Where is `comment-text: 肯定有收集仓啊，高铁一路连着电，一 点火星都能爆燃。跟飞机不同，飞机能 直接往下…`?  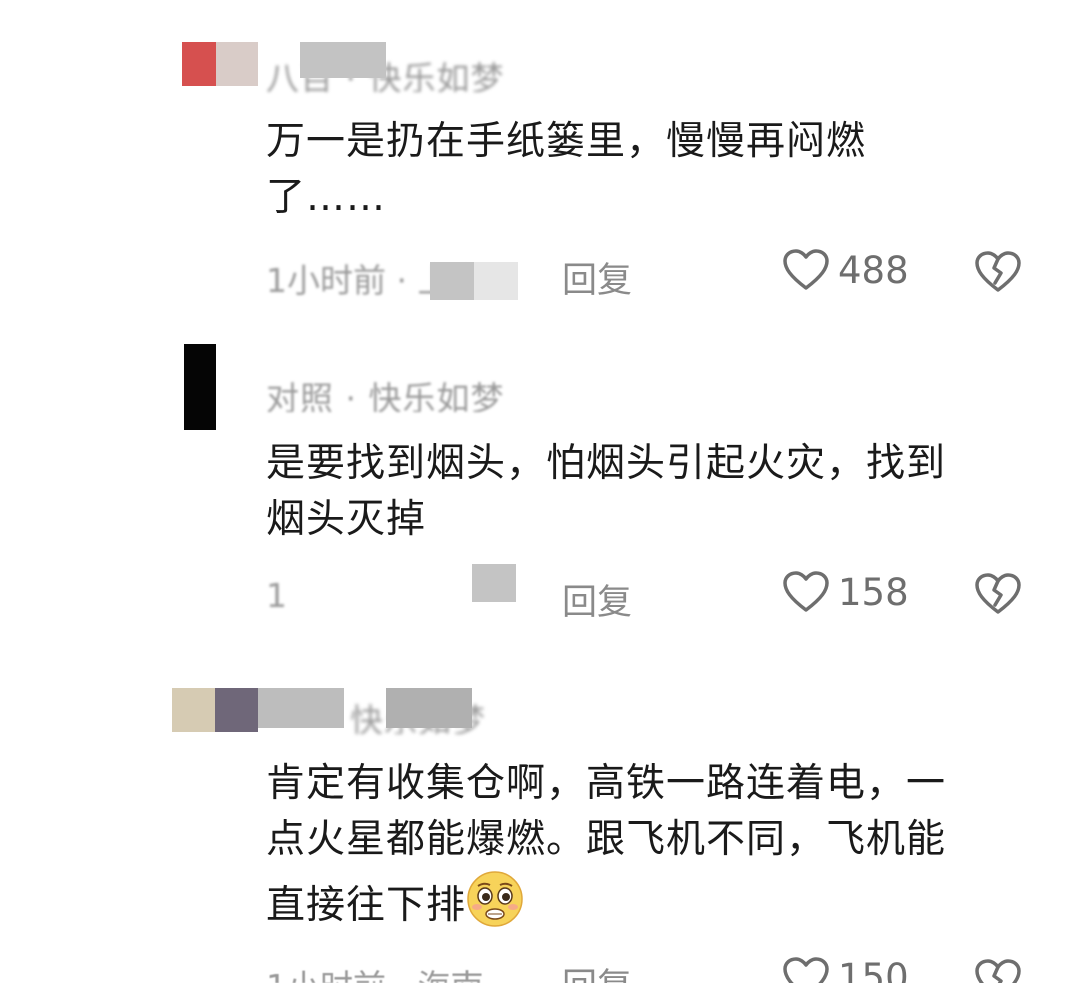
comment-text: 肯定有收集仓啊，高铁一路连着电，一 点火星都能爆燃。跟飞机不同，飞机能 直接往下… is located at coordinates (656, 845).